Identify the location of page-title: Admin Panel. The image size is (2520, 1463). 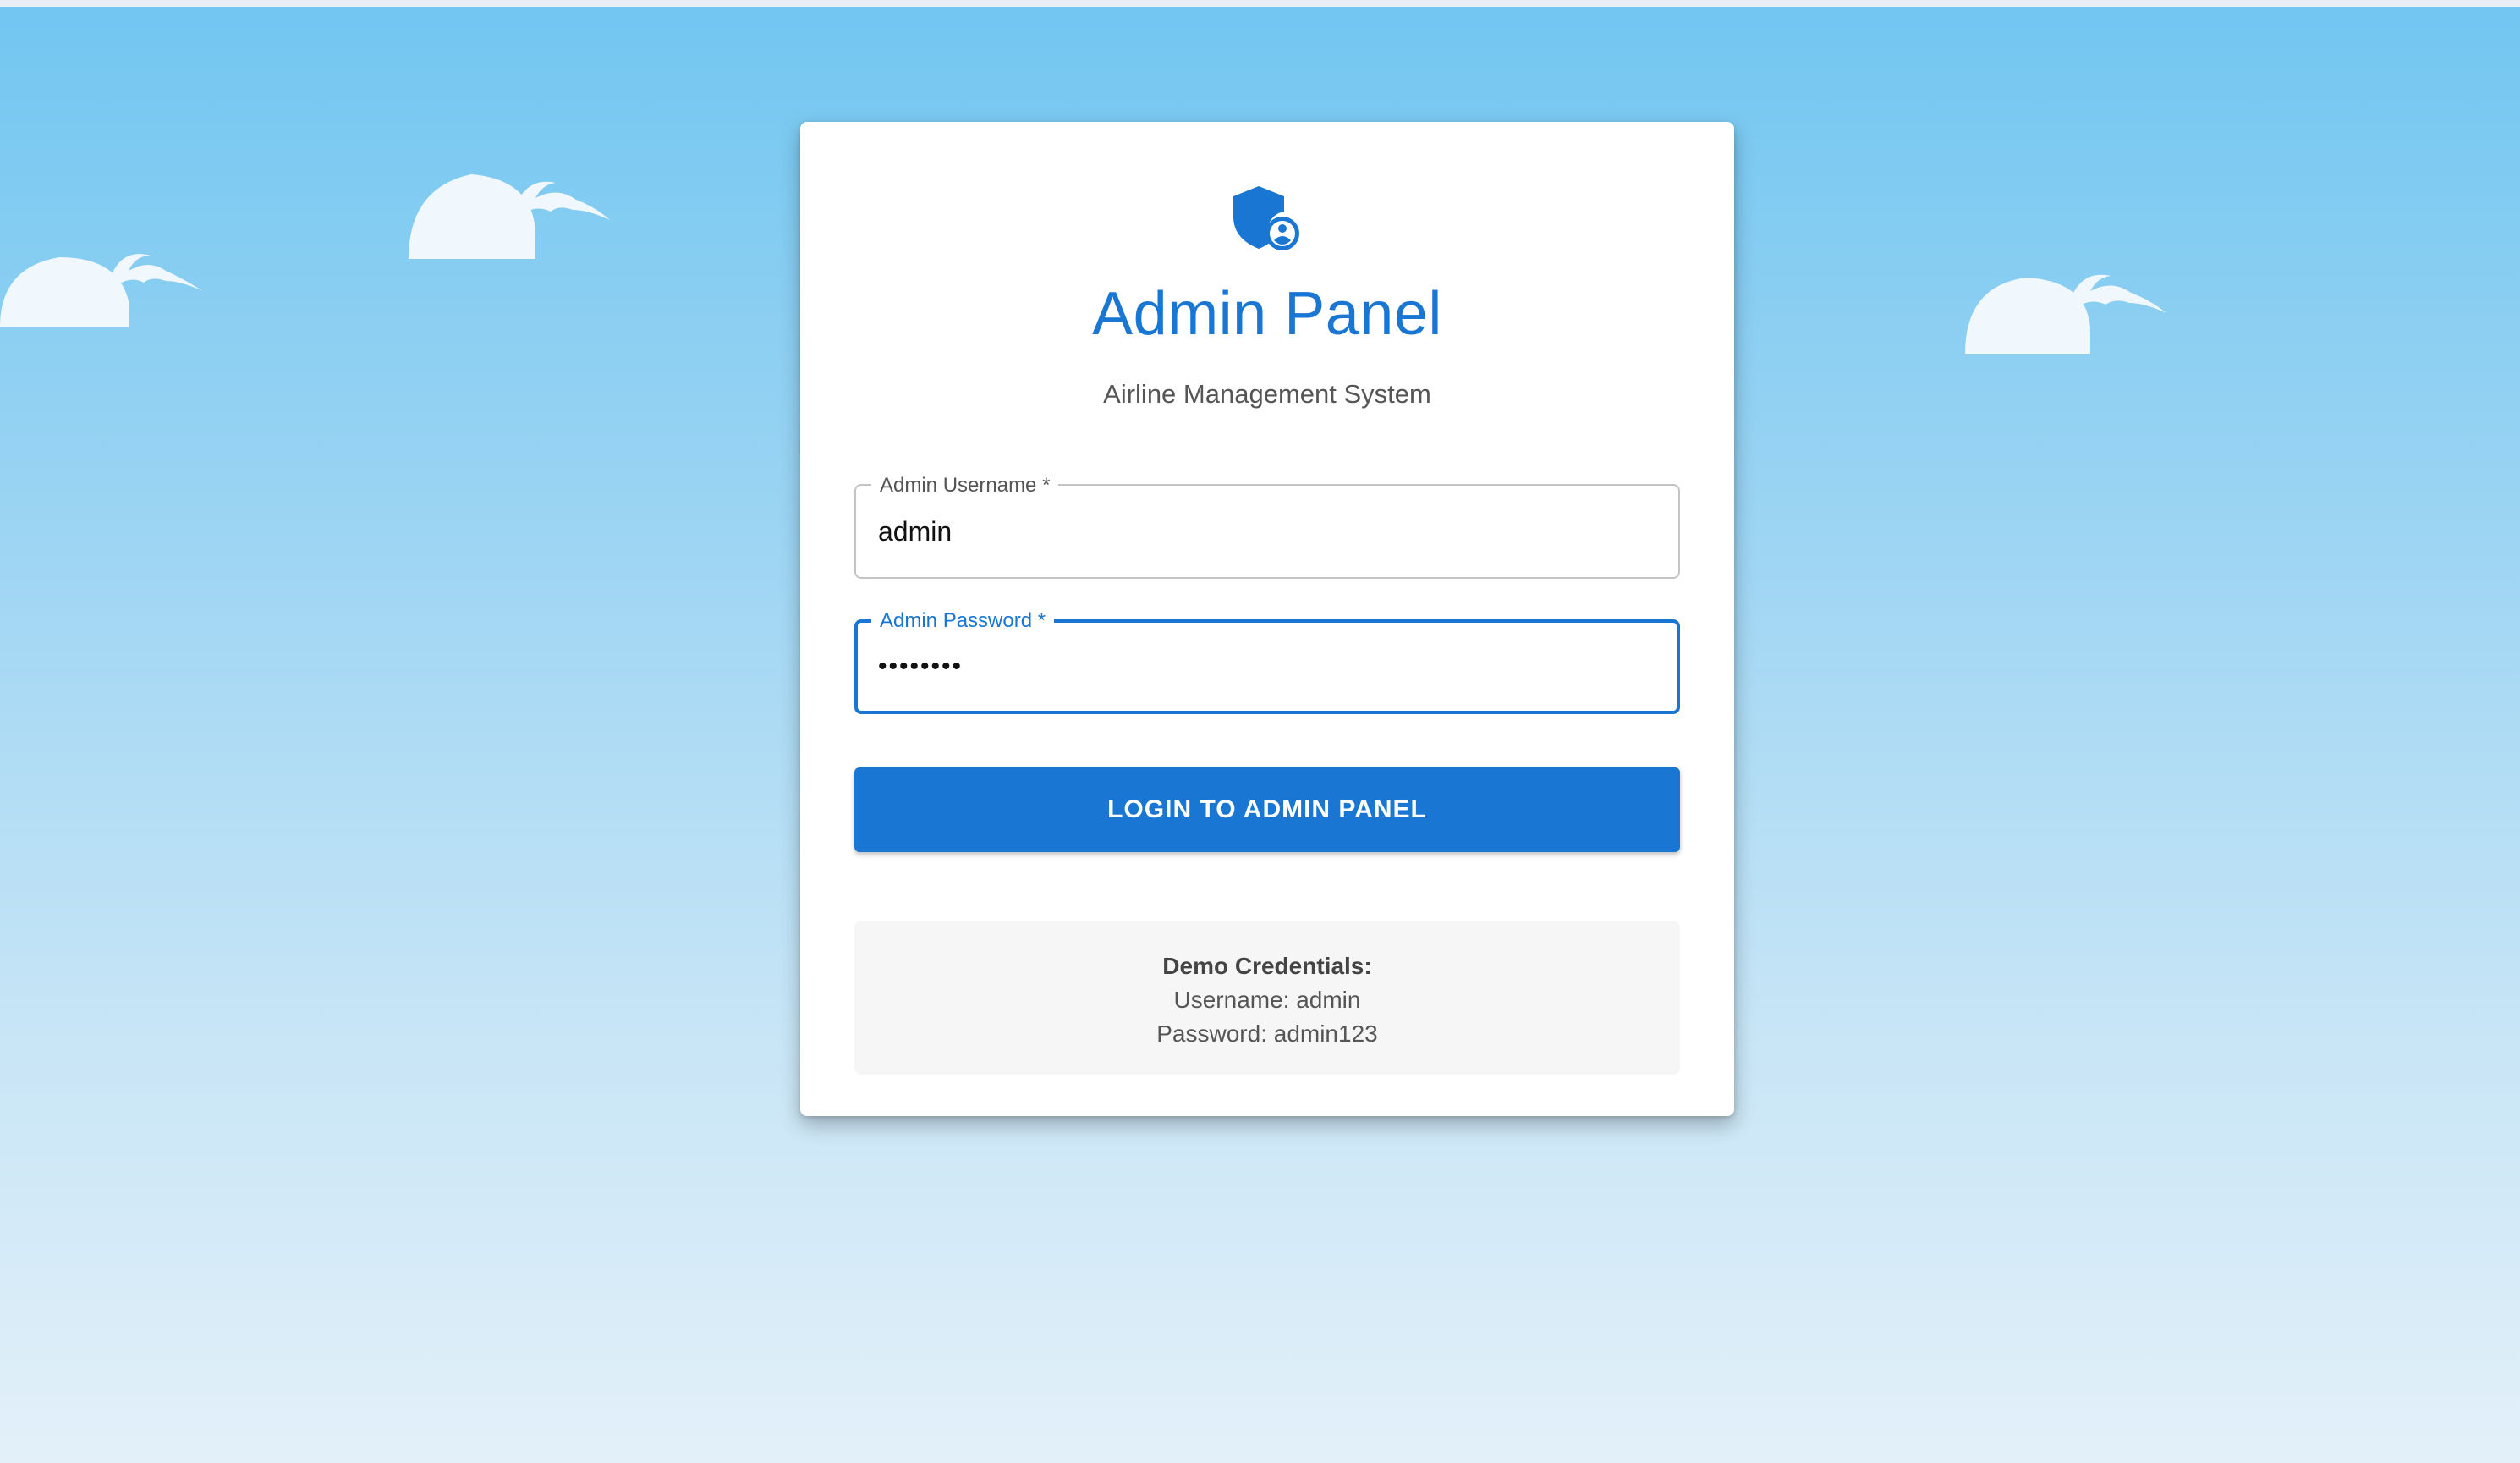
(1267, 314).